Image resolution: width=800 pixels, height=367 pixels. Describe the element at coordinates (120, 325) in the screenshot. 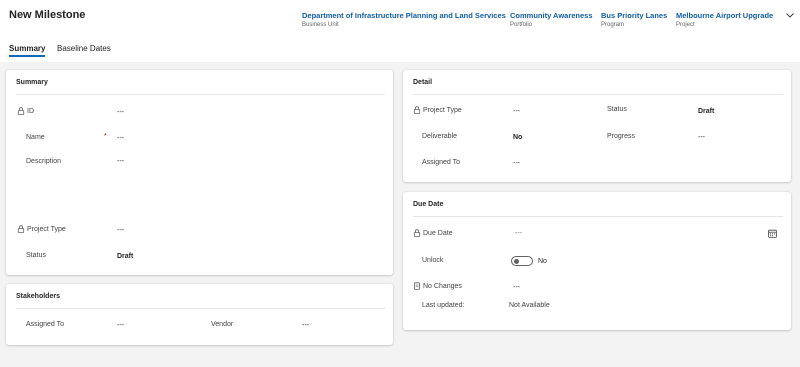

I see `assigned-to-field: ---` at that location.